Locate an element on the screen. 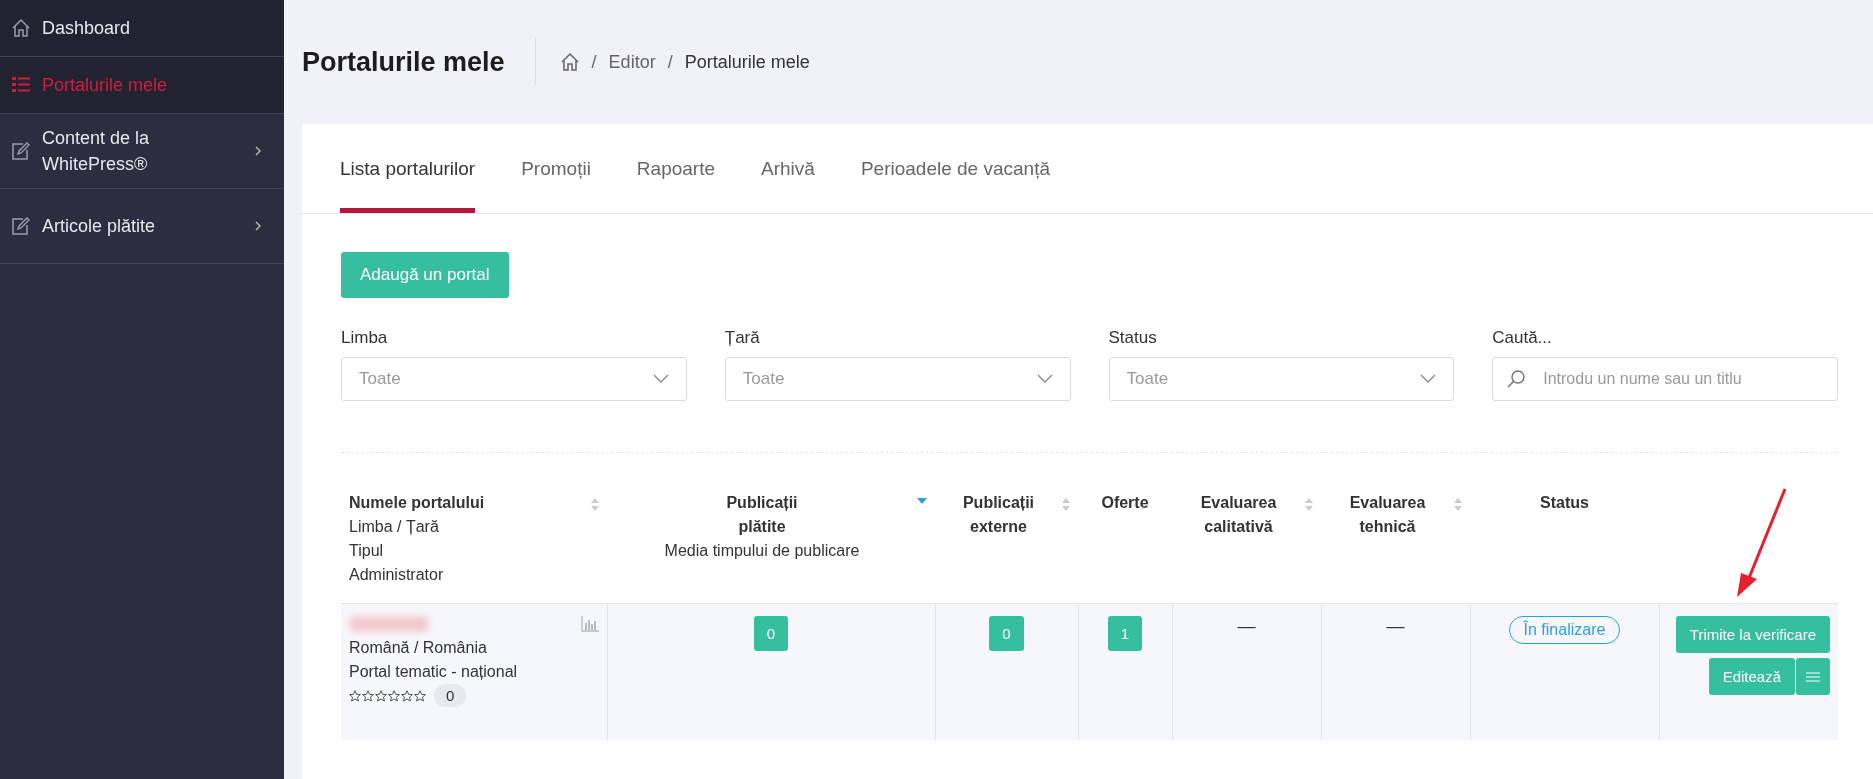  filter-label: Țară is located at coordinates (742, 338).